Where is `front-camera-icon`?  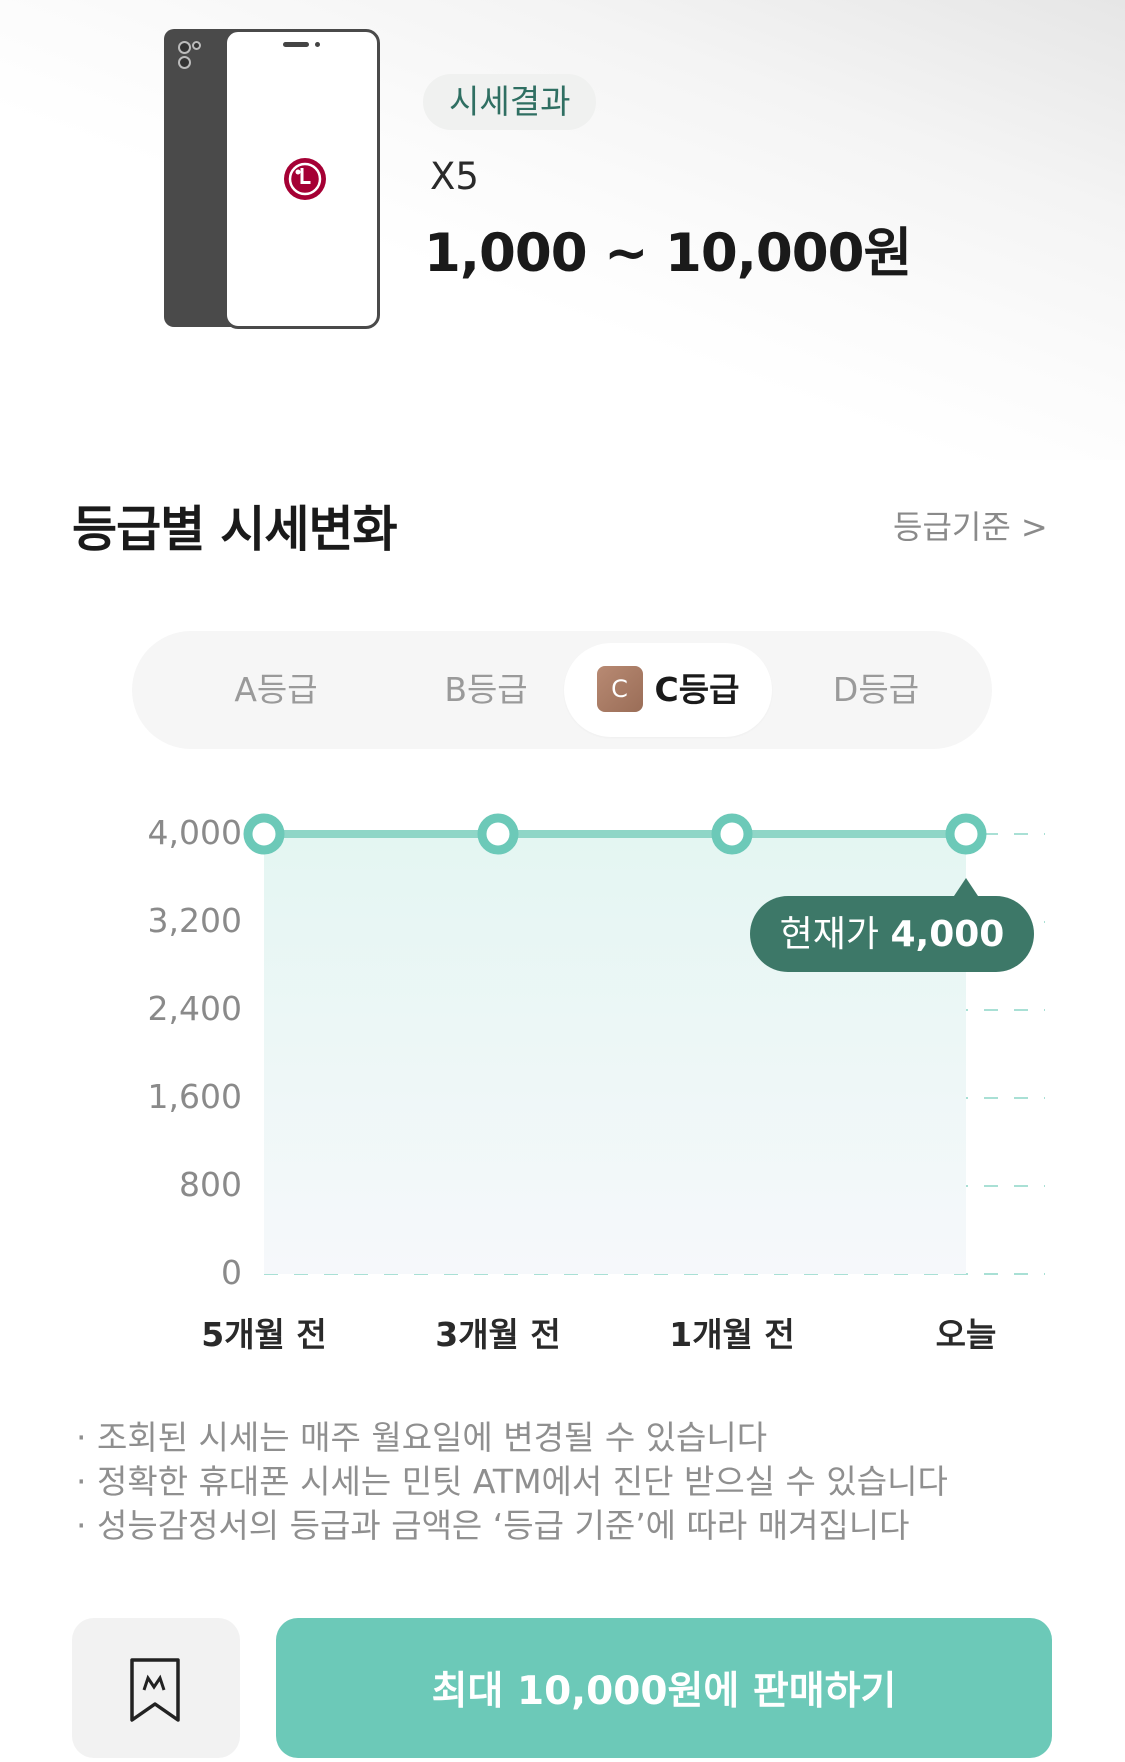 front-camera-icon is located at coordinates (317, 44).